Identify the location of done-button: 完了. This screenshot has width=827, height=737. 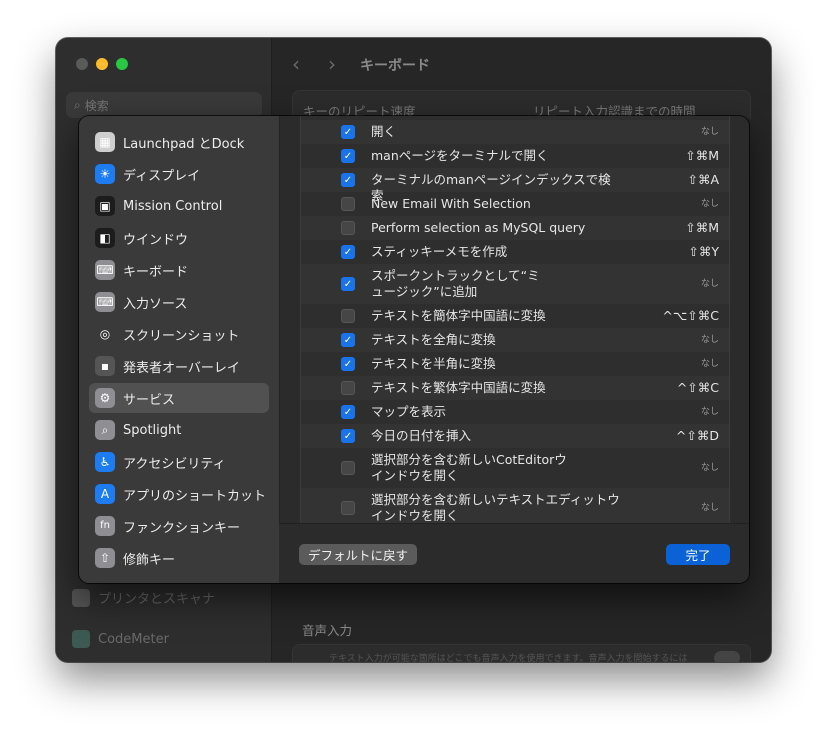
(698, 554).